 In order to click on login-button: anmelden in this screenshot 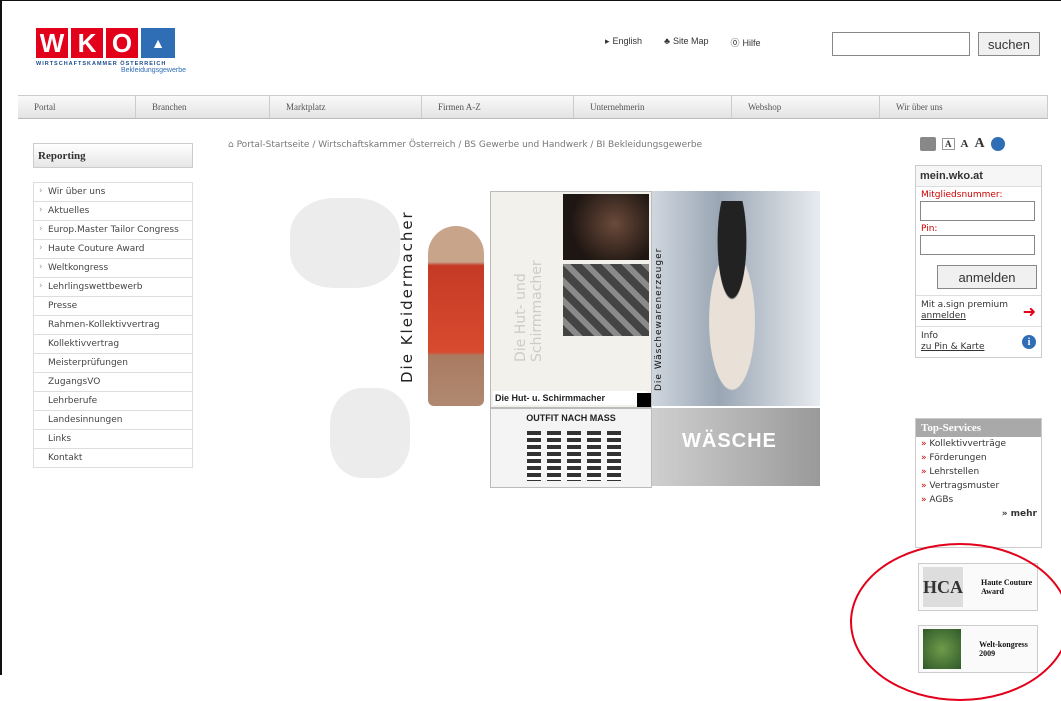, I will do `click(987, 277)`.